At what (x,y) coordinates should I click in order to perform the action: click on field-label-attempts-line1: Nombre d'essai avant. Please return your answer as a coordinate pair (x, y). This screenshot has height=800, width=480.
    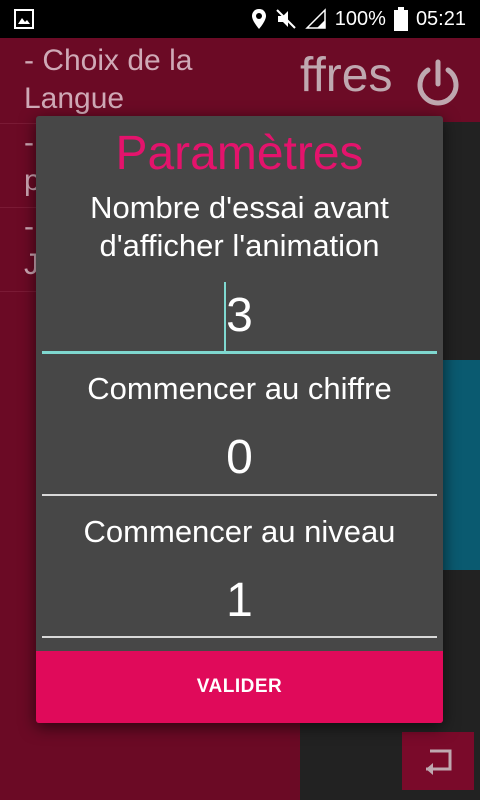
    Looking at the image, I should click on (239, 207).